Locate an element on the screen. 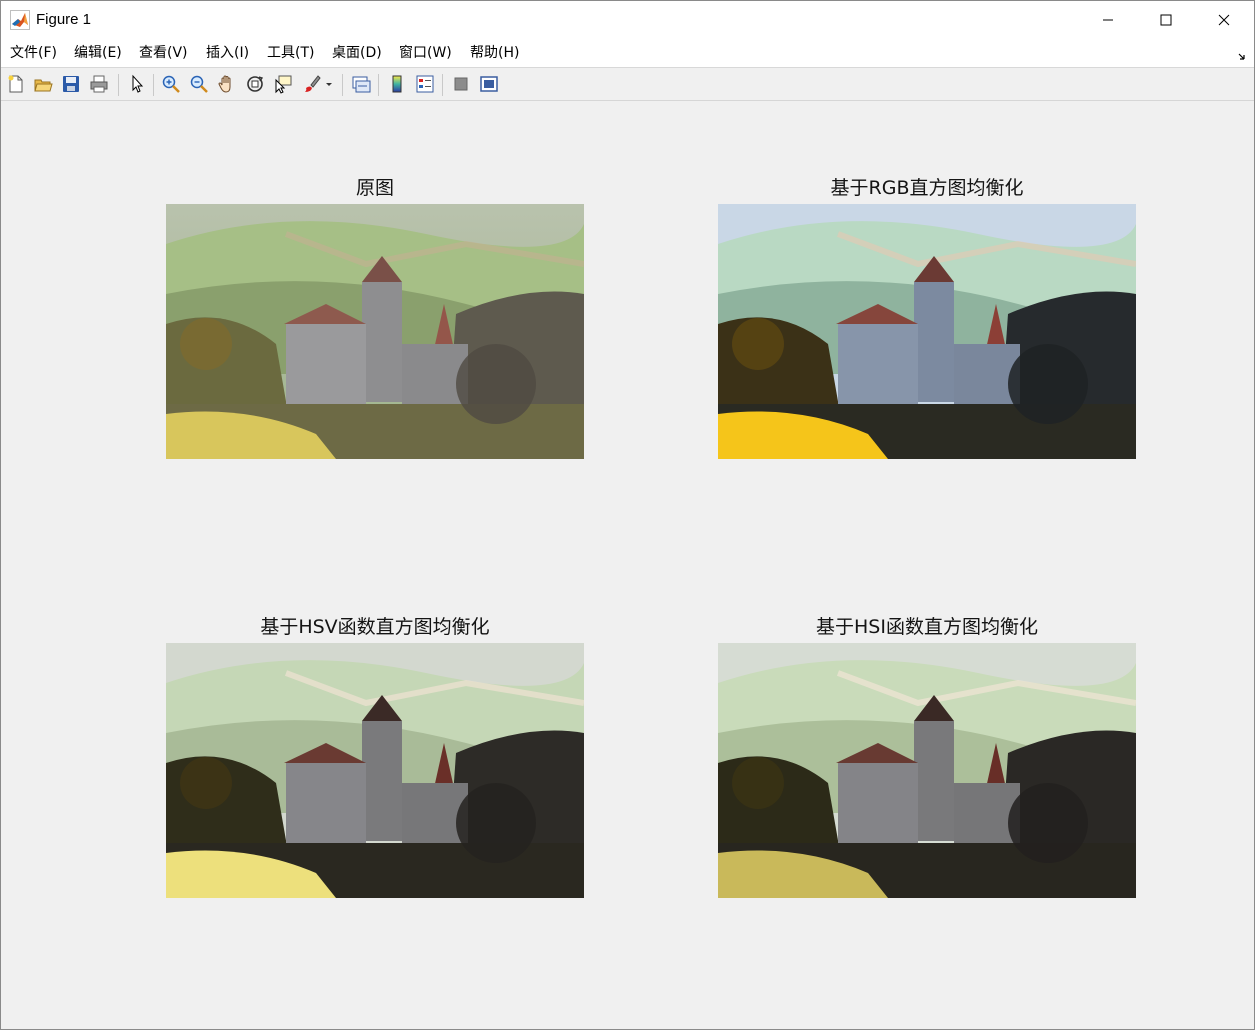 The width and height of the screenshot is (1255, 1030). menu-file: 文件(F) is located at coordinates (33, 53).